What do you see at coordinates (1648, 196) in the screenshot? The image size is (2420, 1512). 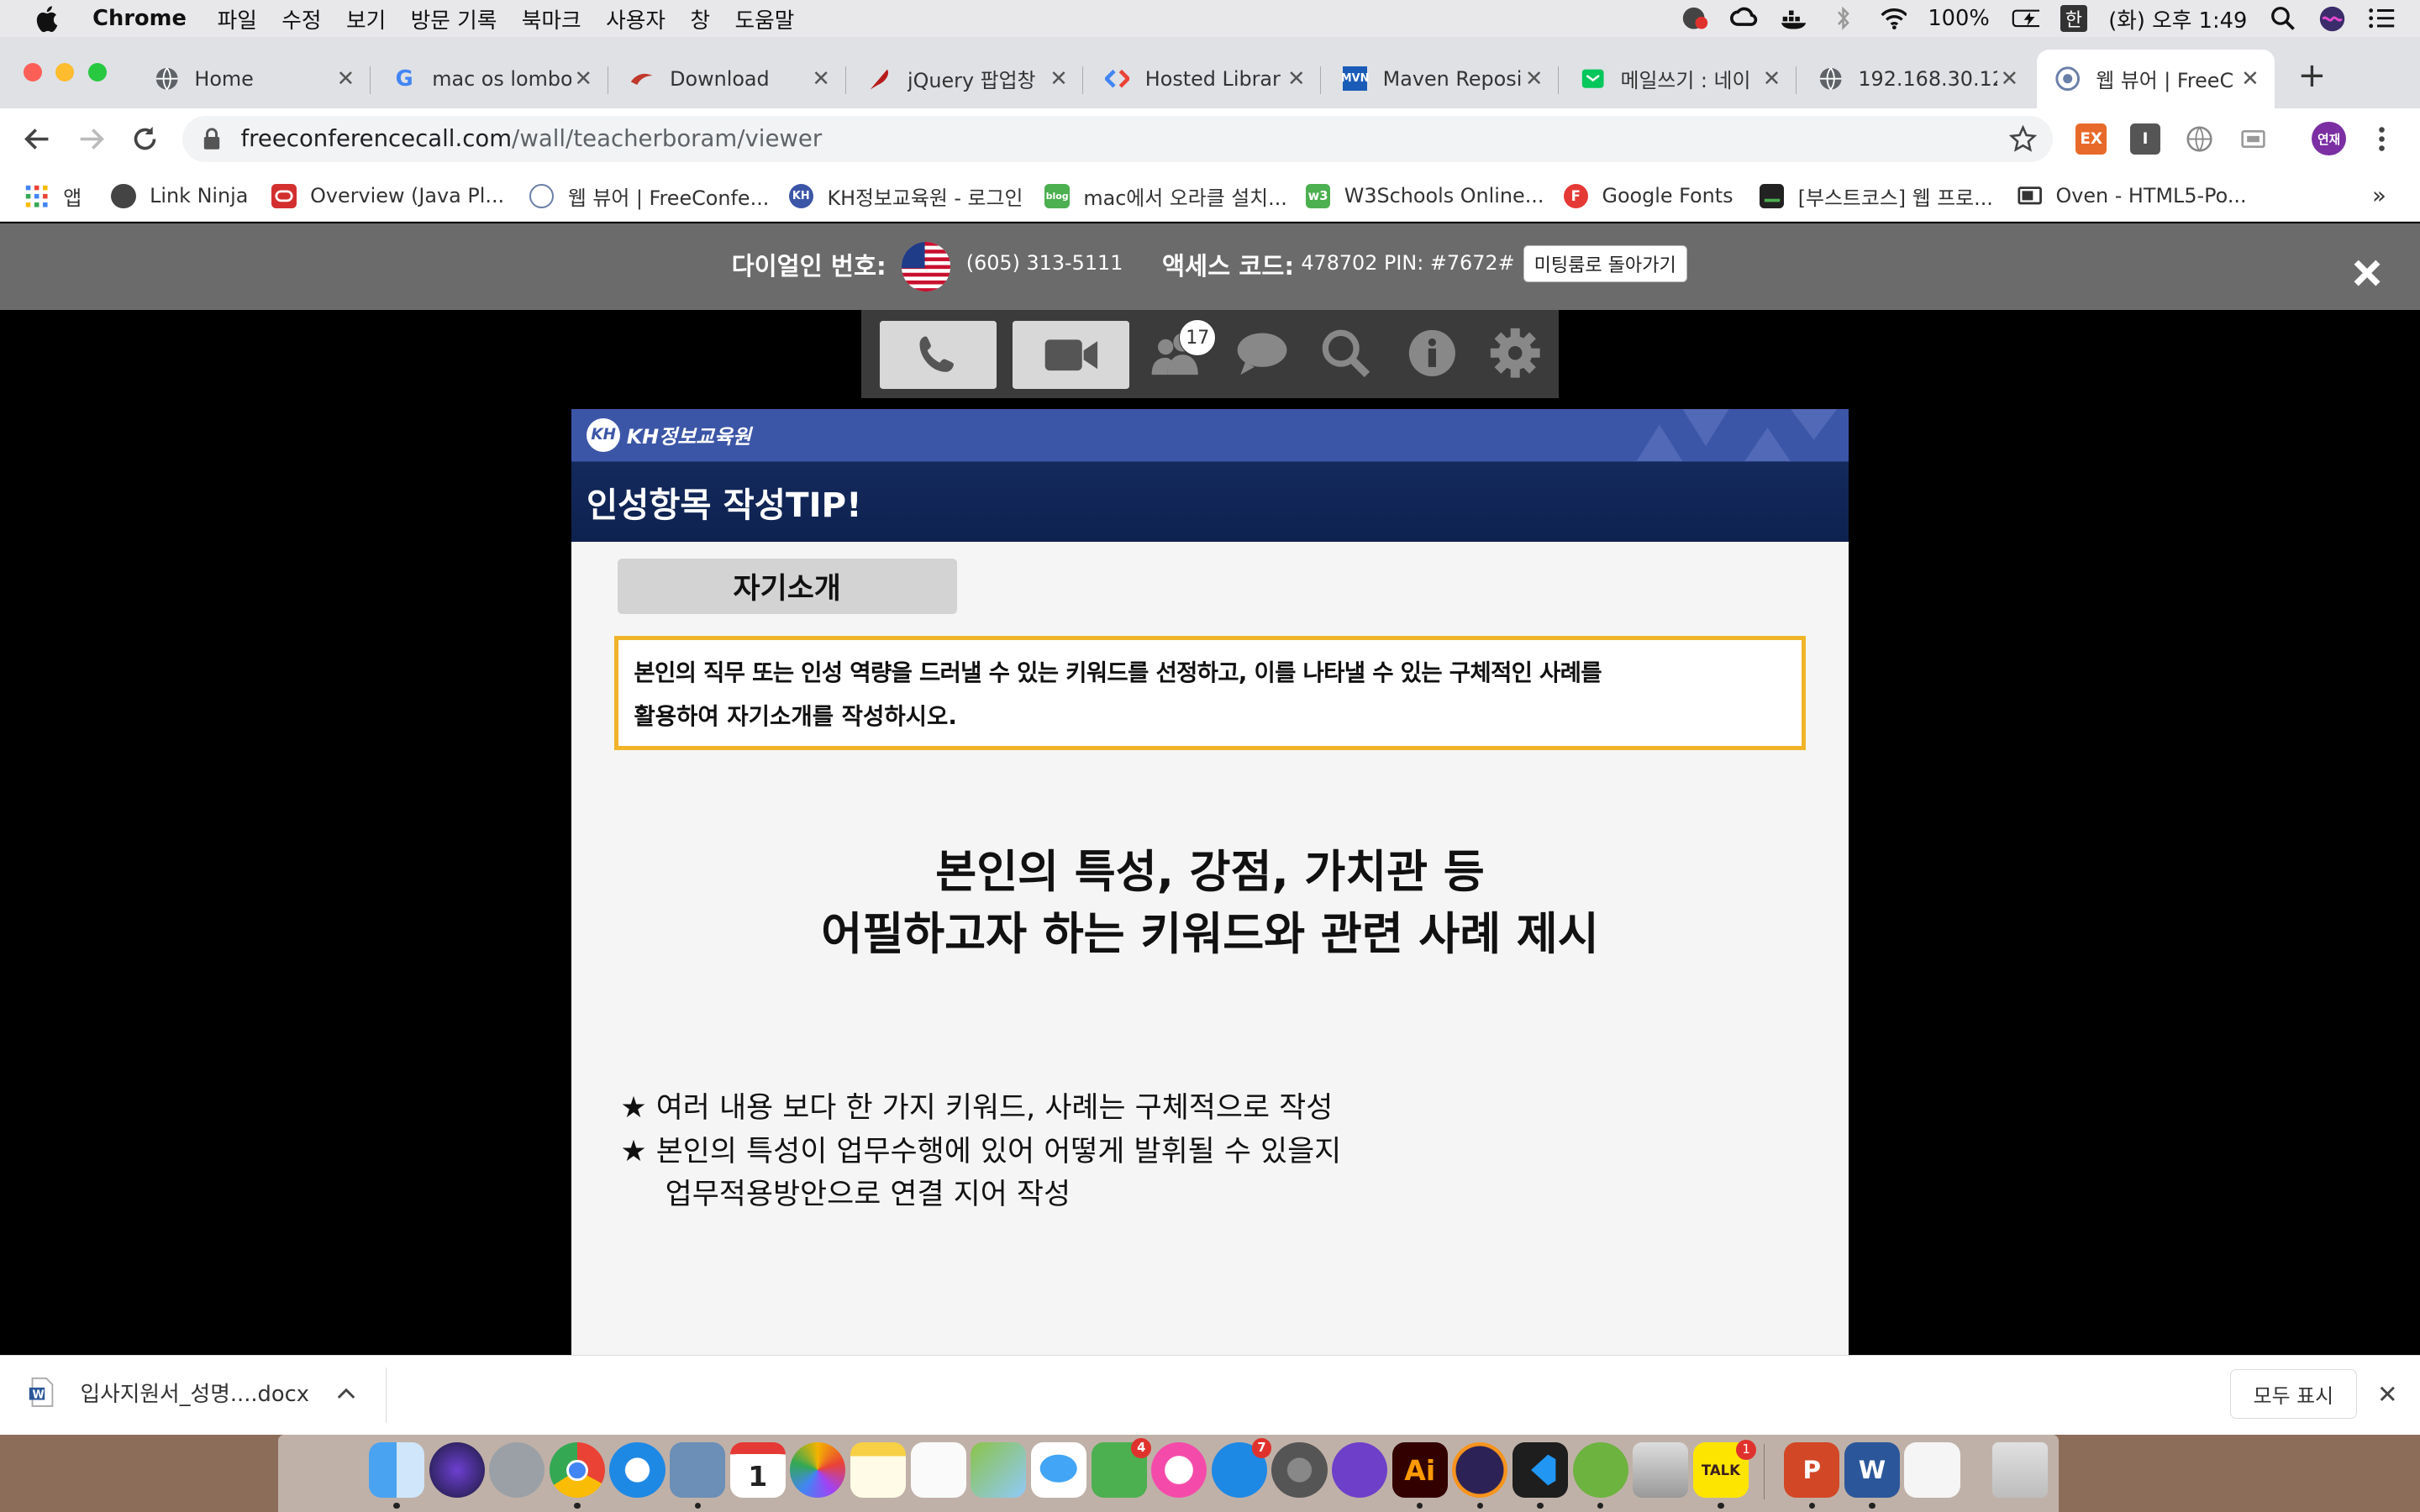 I see `bookmark-google-fonts: F Google Fonts` at bounding box center [1648, 196].